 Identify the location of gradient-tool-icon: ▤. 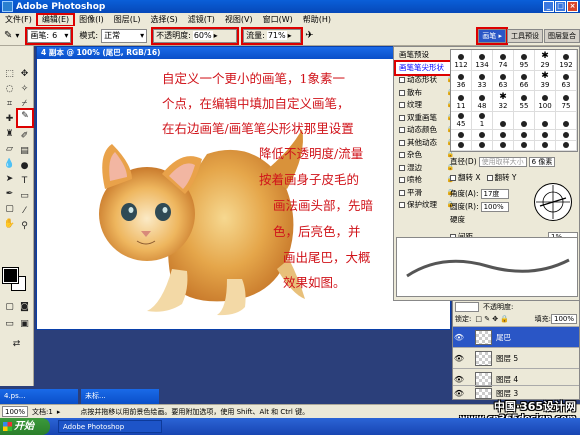
(24, 151).